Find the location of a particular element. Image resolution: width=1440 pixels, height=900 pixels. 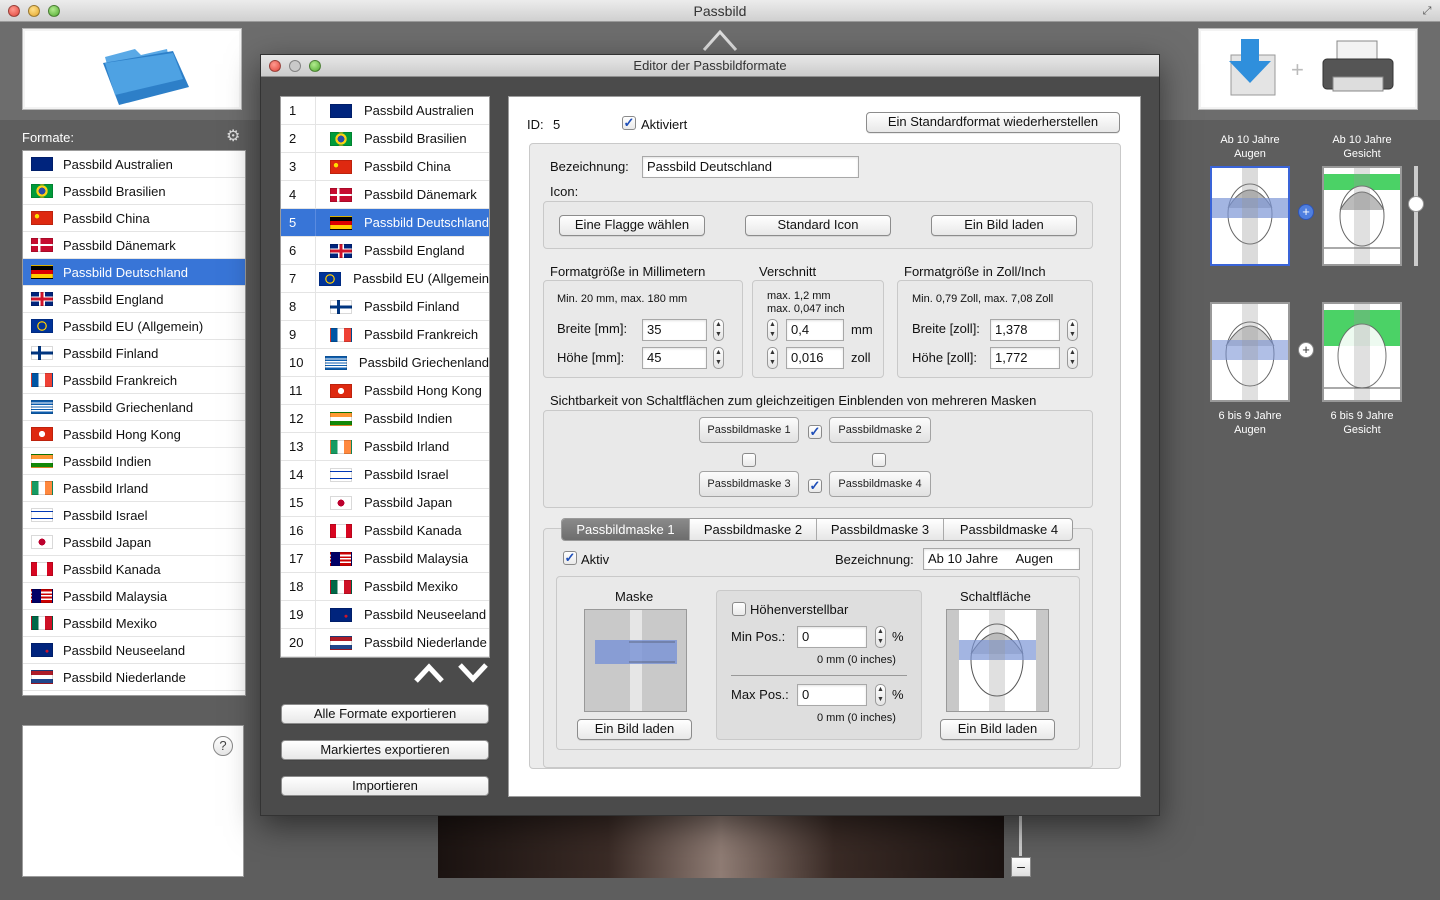

editor-list-row: 17 Passbild Malaysia is located at coordinates (385, 559).